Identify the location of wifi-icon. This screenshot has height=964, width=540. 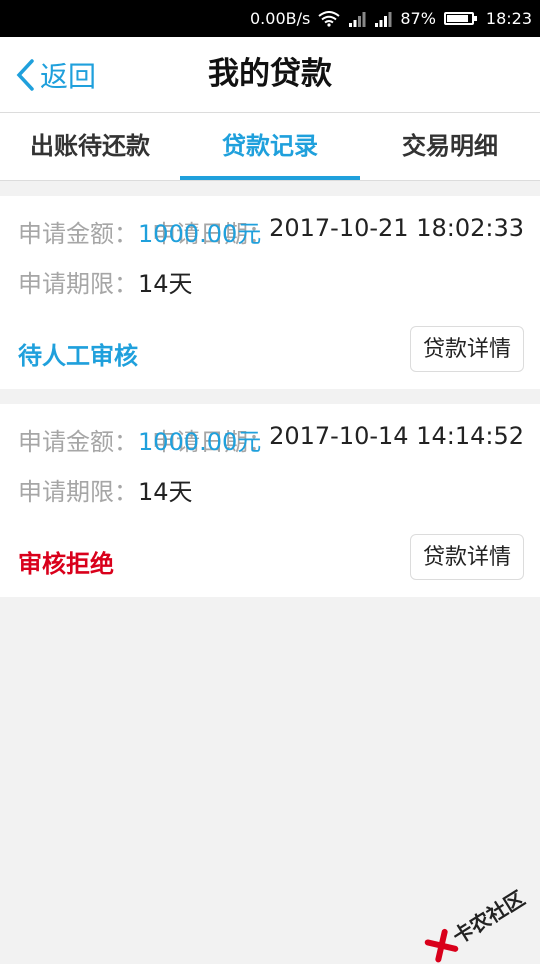
(329, 18).